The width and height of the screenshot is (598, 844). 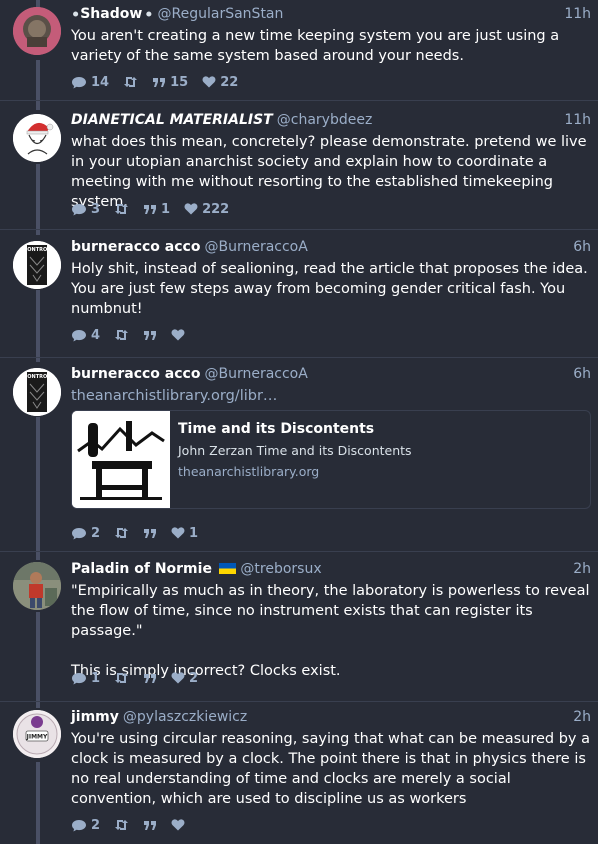 What do you see at coordinates (135, 825) in the screenshot?
I see `action-bar: 2` at bounding box center [135, 825].